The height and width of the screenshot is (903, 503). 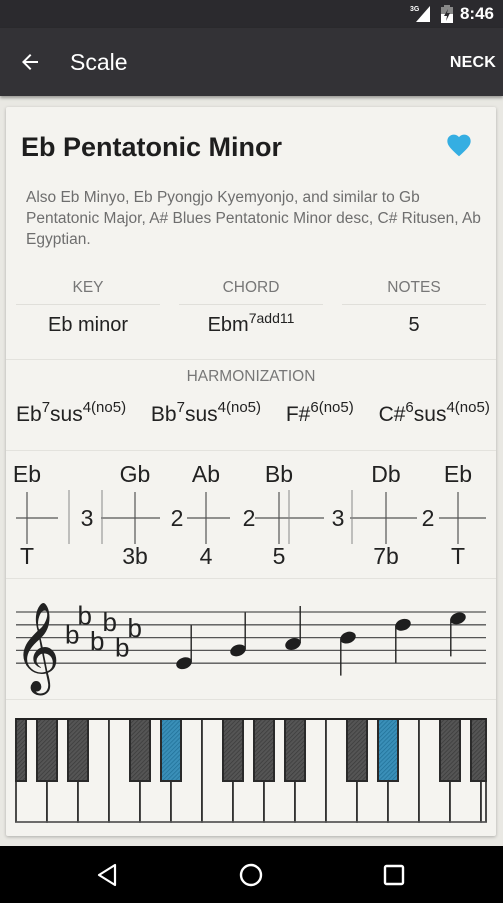 What do you see at coordinates (251, 307) in the screenshot?
I see `info-chord: CHORD Ebm7add11` at bounding box center [251, 307].